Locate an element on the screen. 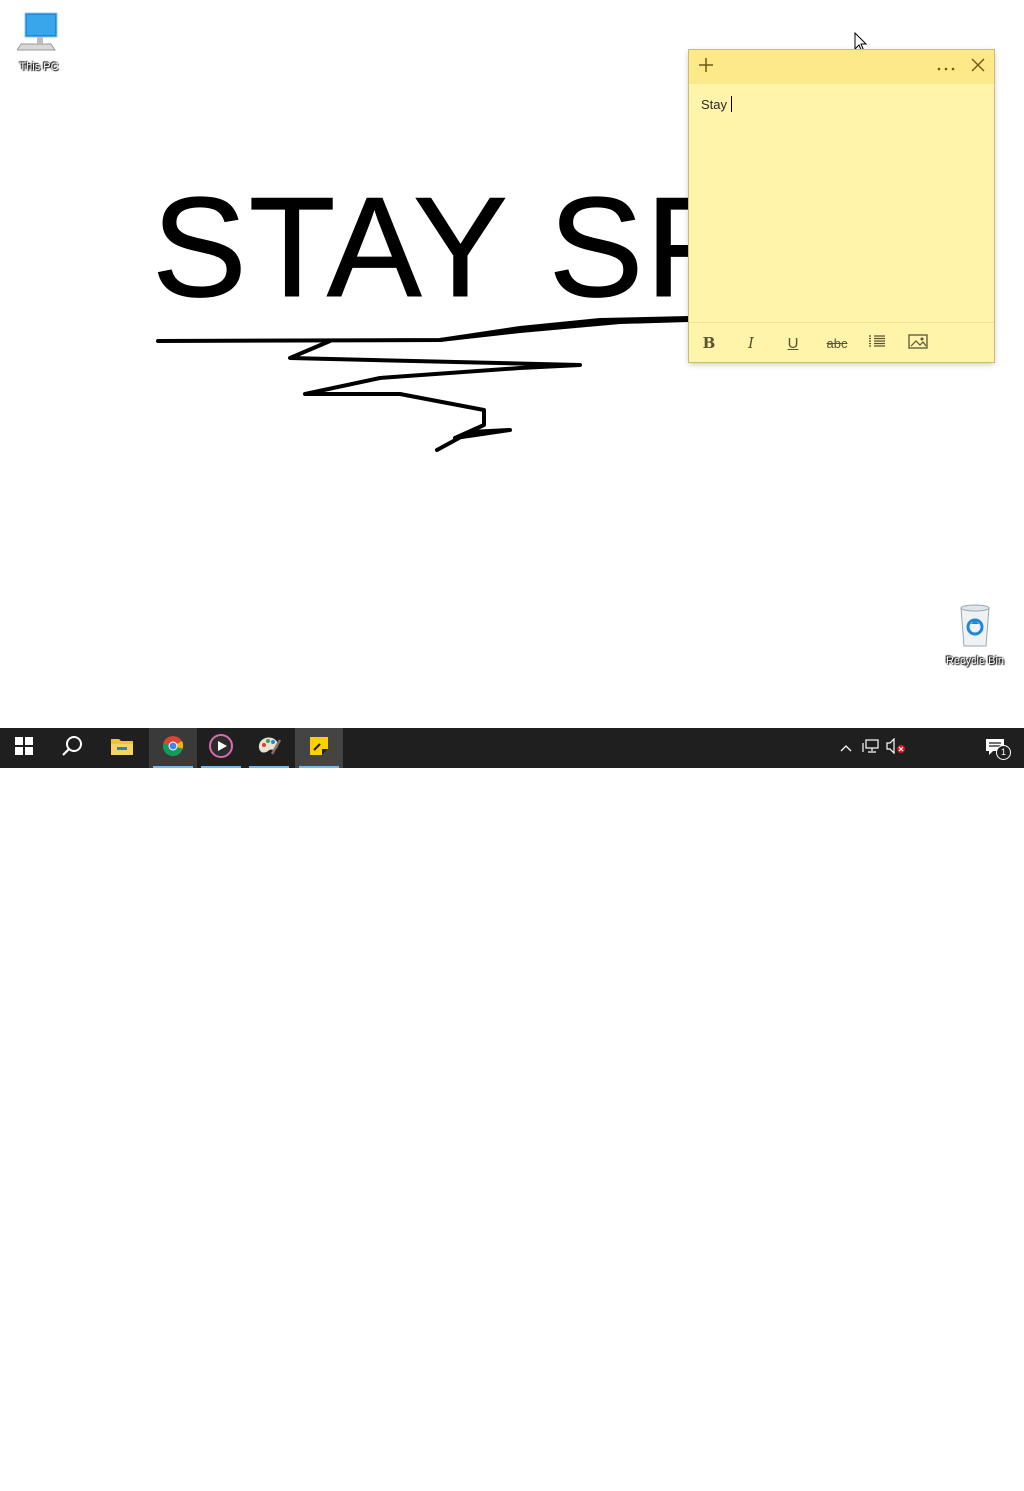 Image resolution: width=1024 pixels, height=1491 pixels. recycle-bin-label: Recycle Bin is located at coordinates (975, 661).